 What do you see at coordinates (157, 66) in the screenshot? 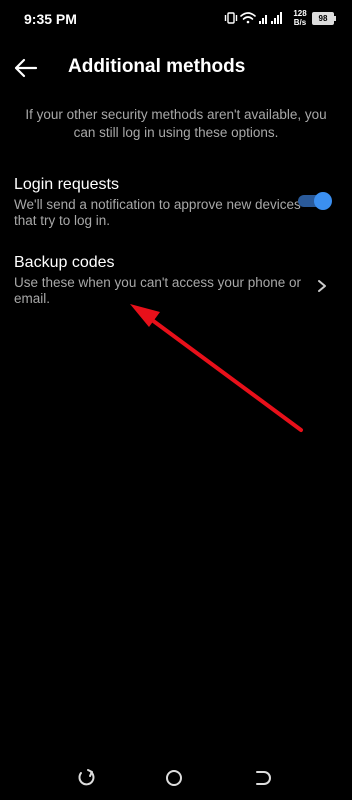
I see `page-title: Additional methods` at bounding box center [157, 66].